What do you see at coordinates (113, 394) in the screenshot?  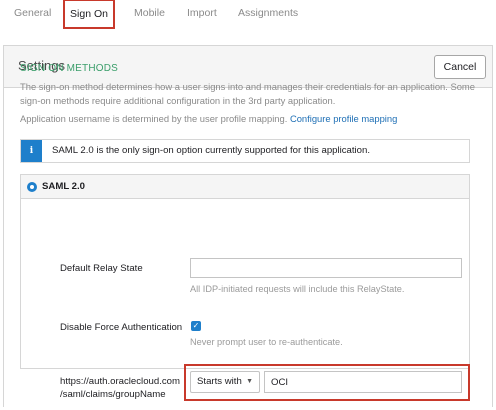 I see `group-claim-label-line2: /saml/claims/groupName` at bounding box center [113, 394].